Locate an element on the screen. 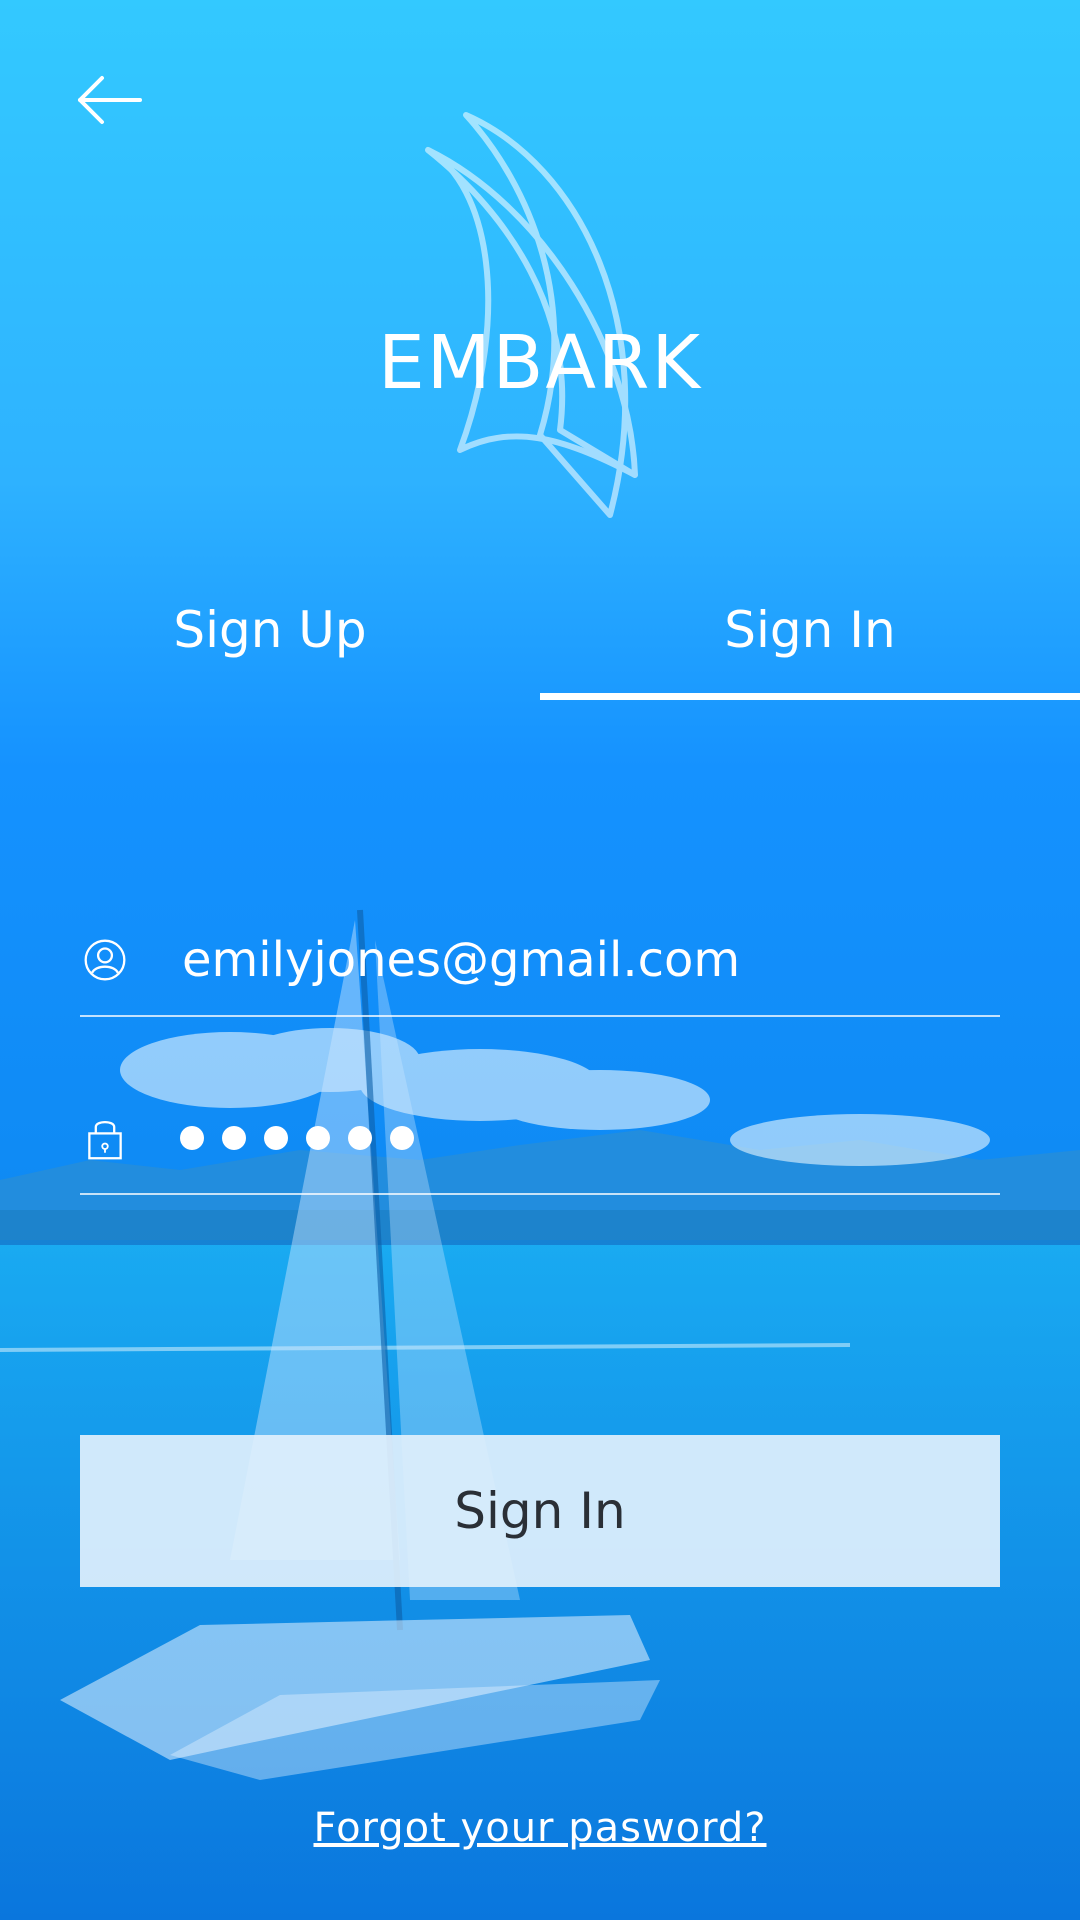  brand-title: EMBARK is located at coordinates (540, 363).